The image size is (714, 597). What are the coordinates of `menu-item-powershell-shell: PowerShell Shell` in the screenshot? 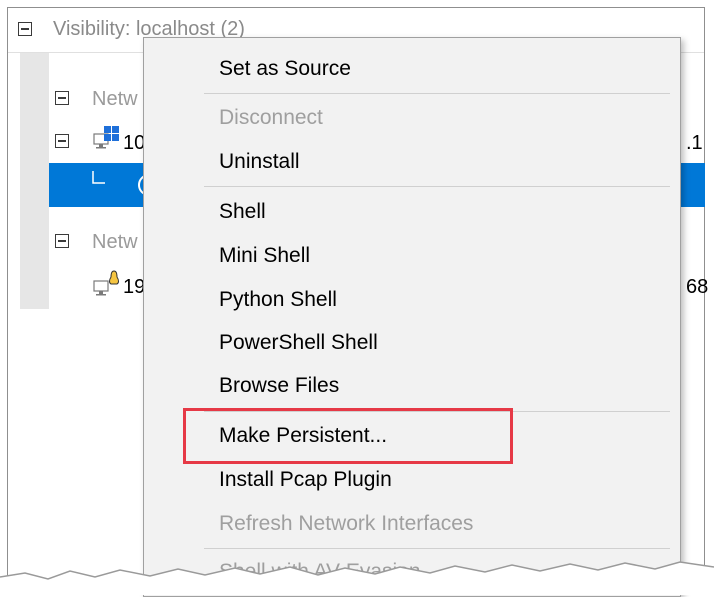 It's located at (298, 343).